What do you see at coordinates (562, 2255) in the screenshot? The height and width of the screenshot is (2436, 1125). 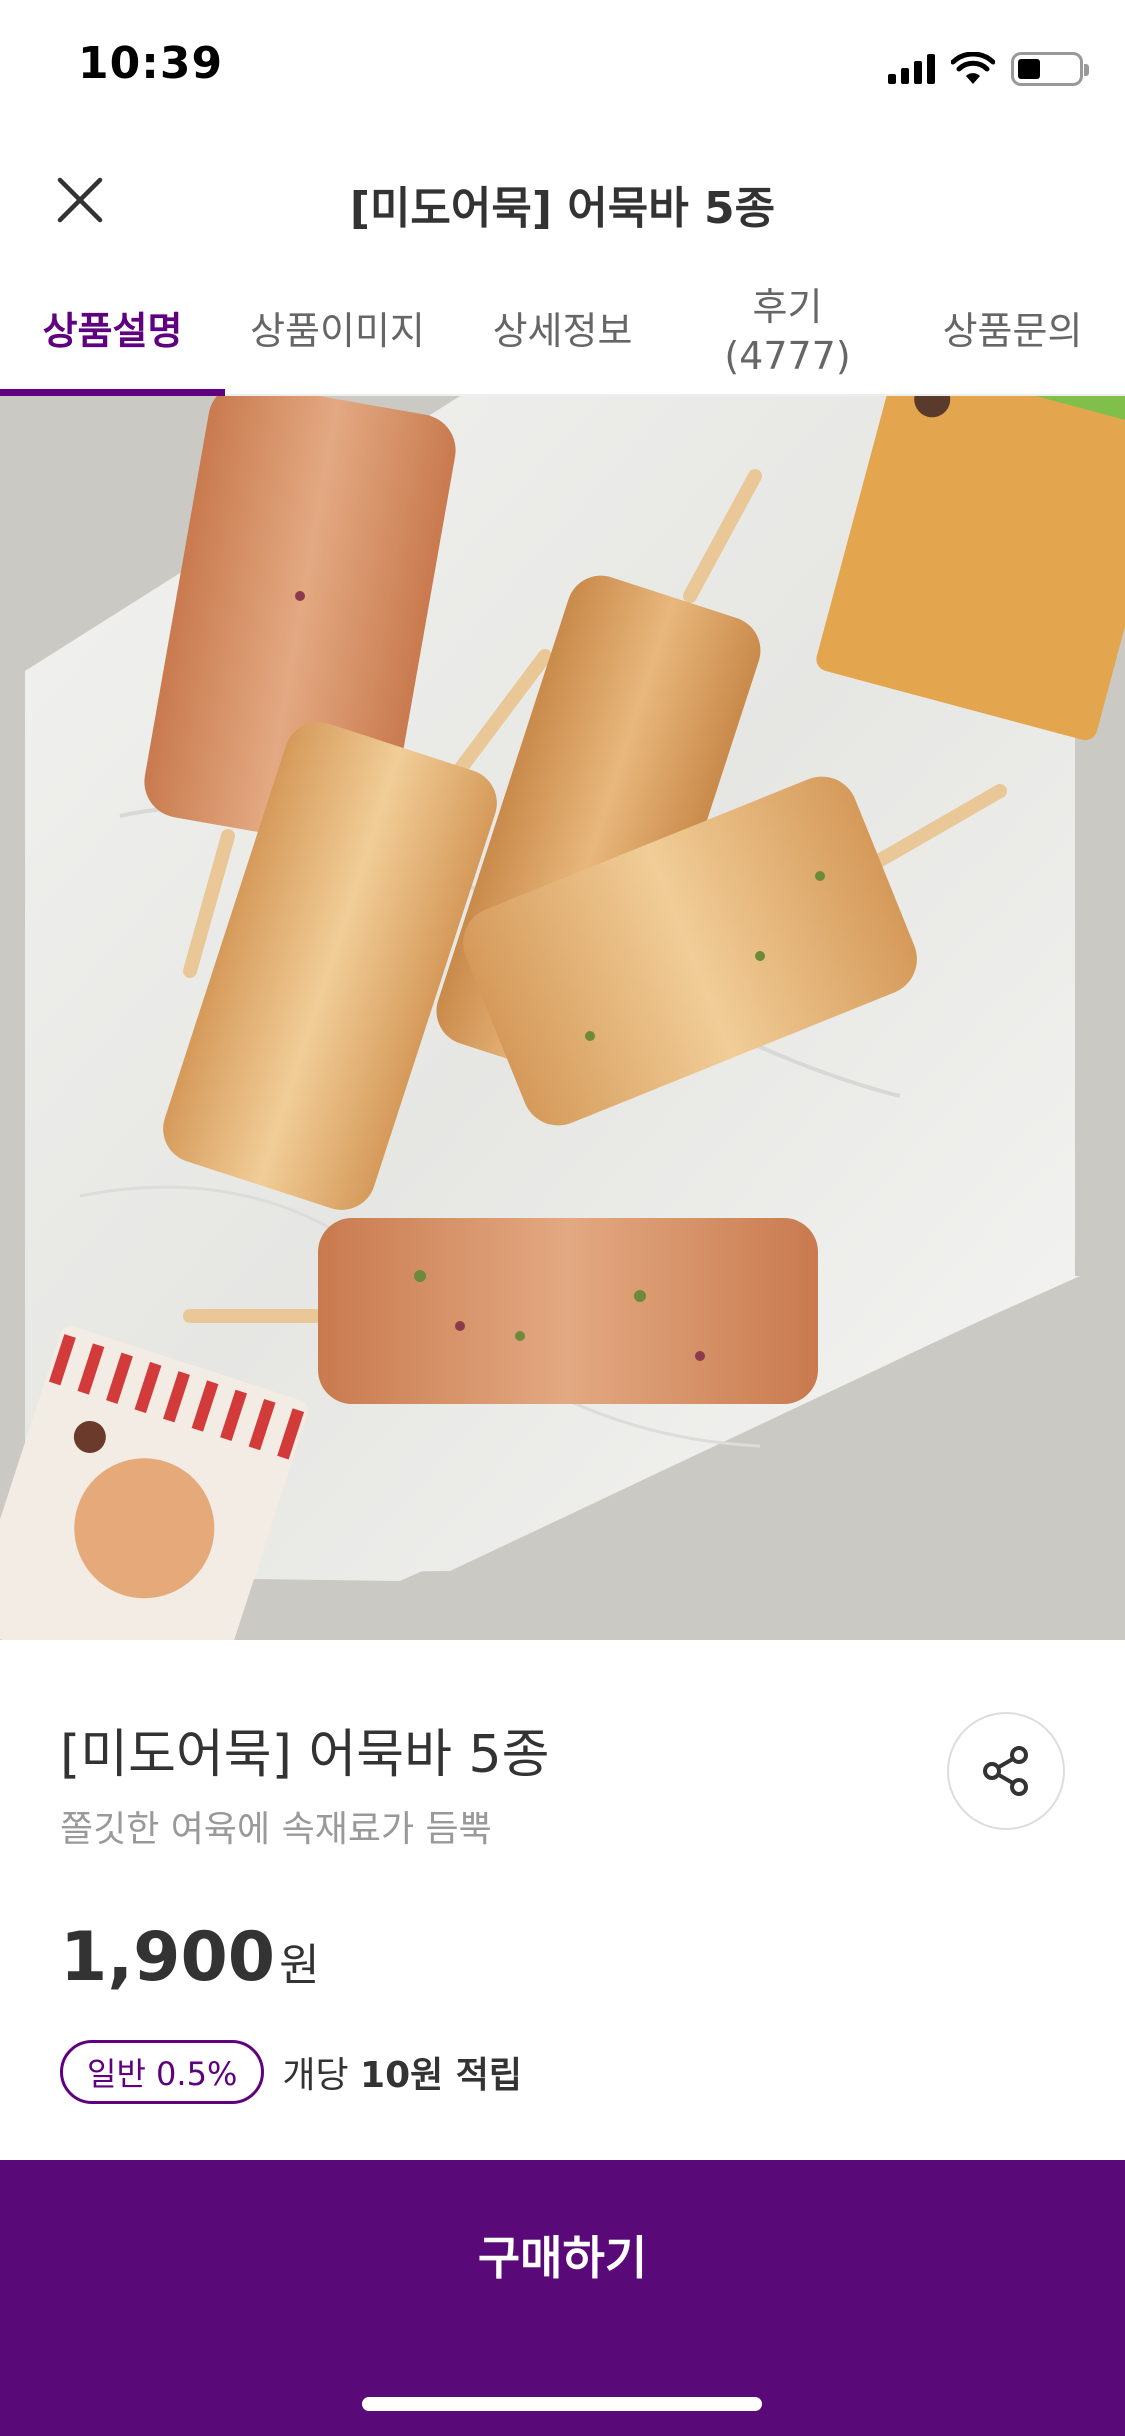 I see `buy-button: 구매하기` at bounding box center [562, 2255].